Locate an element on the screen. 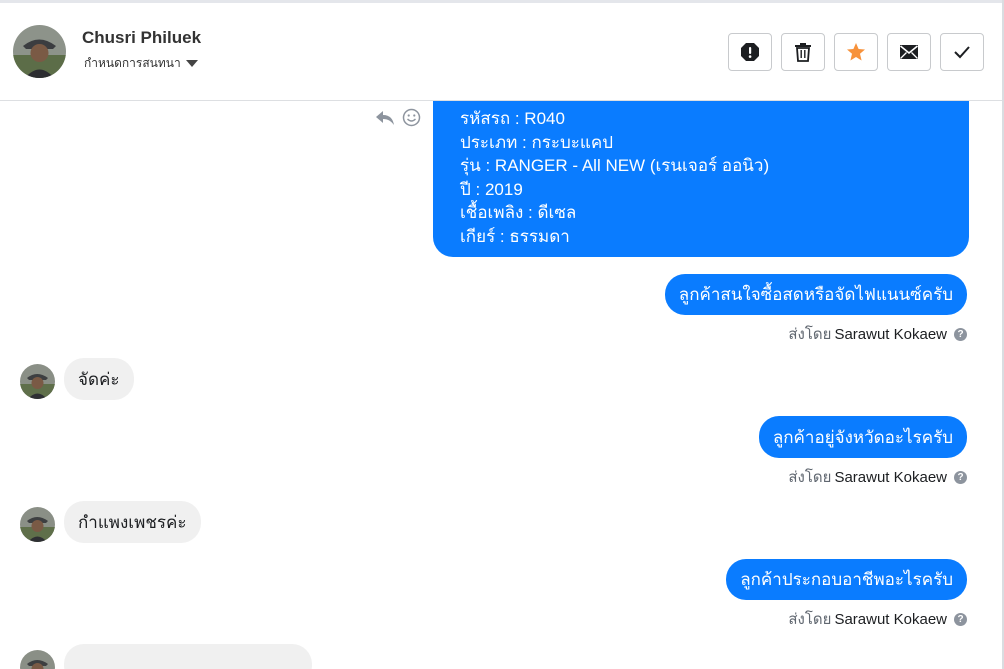 The width and height of the screenshot is (1004, 669). message-hover-tools is located at coordinates (397, 120).